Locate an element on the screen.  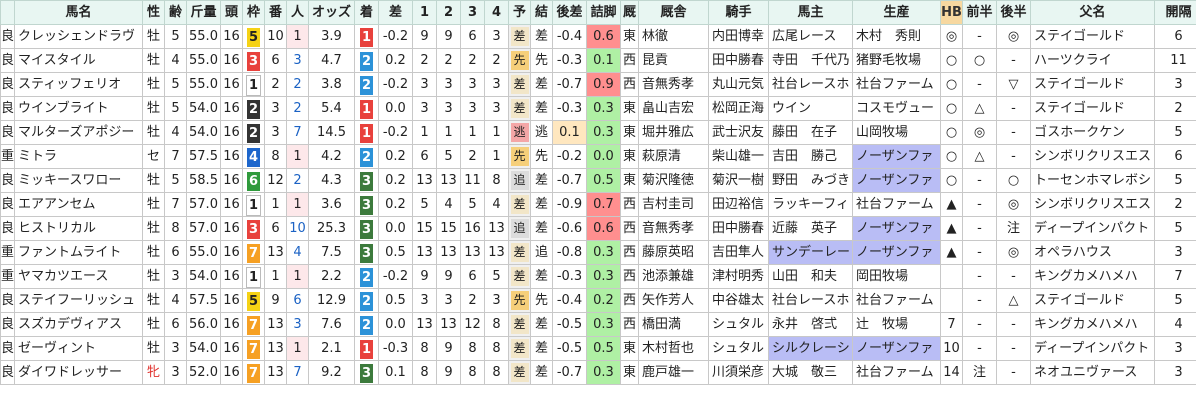
header-corner3: 3 is located at coordinates (472, 12).